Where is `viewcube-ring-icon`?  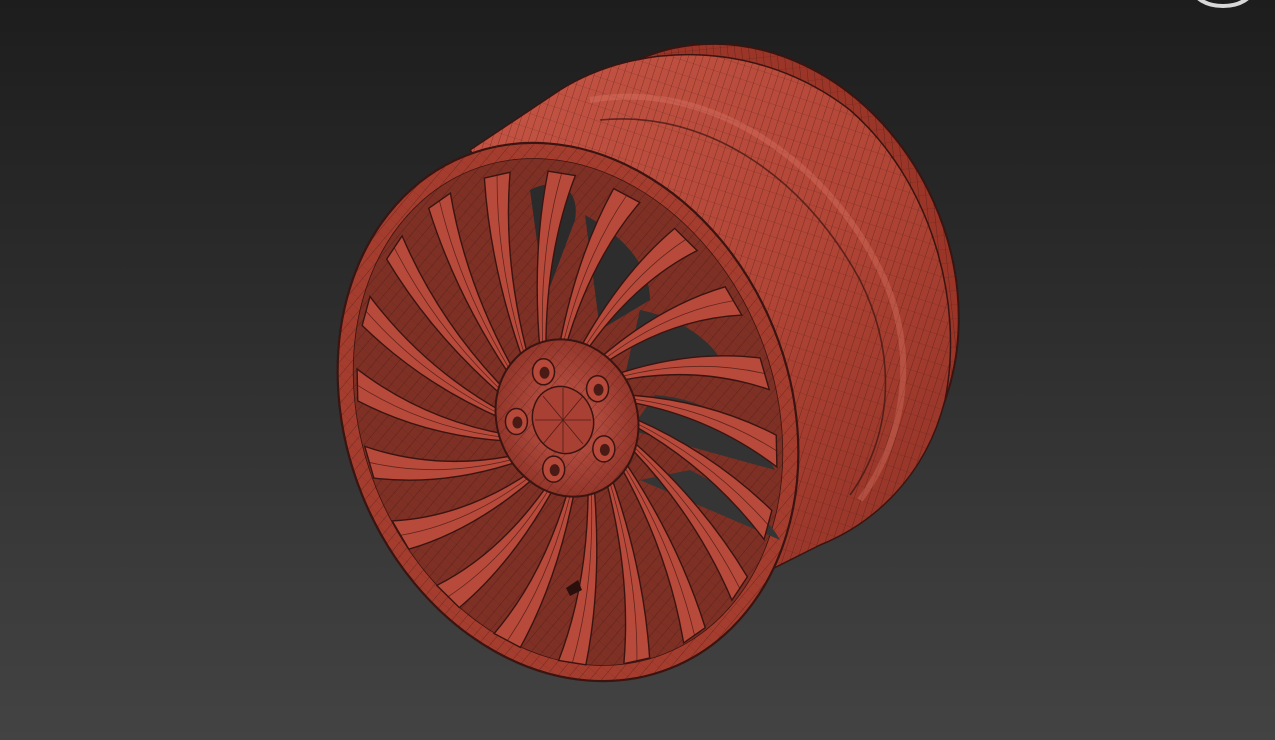 viewcube-ring-icon is located at coordinates (1224, 4).